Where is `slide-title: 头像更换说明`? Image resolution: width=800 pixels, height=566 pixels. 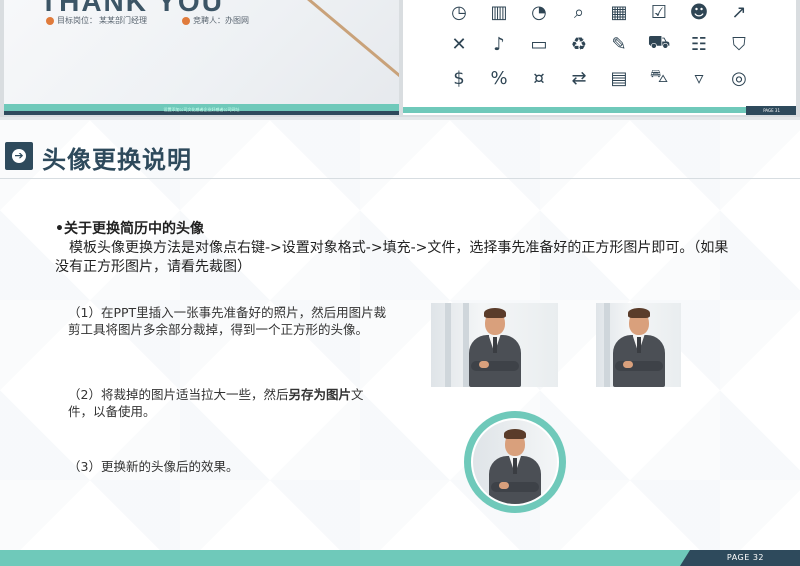 slide-title: 头像更换说明 is located at coordinates (117, 160).